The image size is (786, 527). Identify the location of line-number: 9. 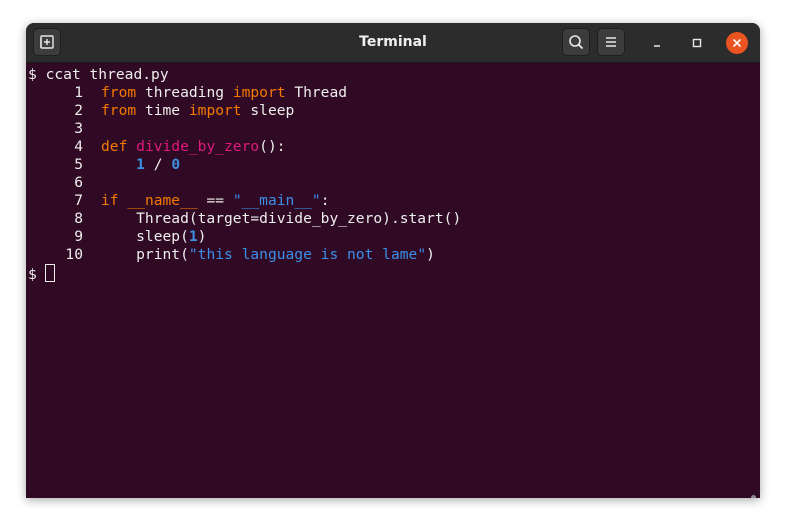
(78, 236).